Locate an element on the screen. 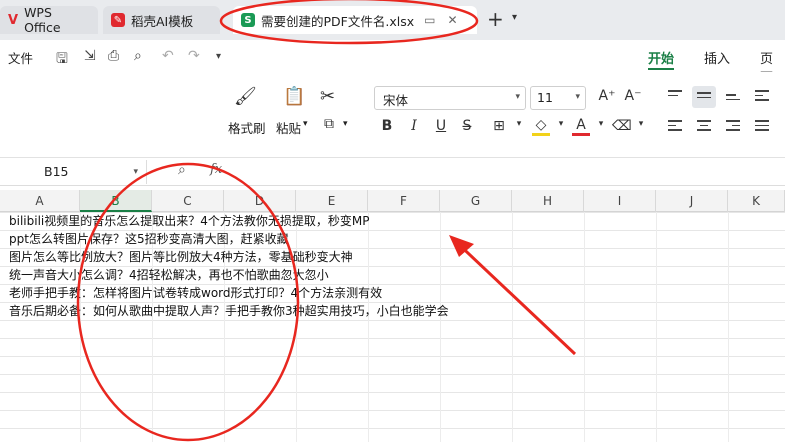 The height and width of the screenshot is (442, 785). tab-insert: 插入 is located at coordinates (717, 57).